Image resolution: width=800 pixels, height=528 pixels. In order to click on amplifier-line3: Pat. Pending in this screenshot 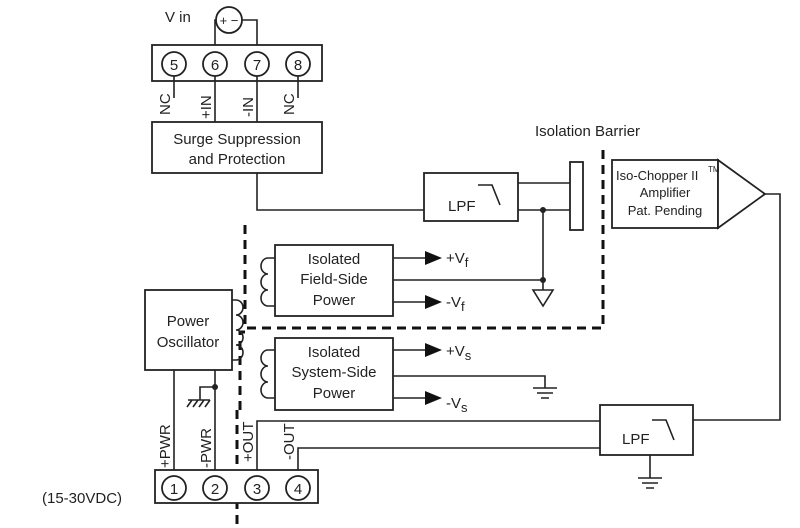, I will do `click(665, 210)`.